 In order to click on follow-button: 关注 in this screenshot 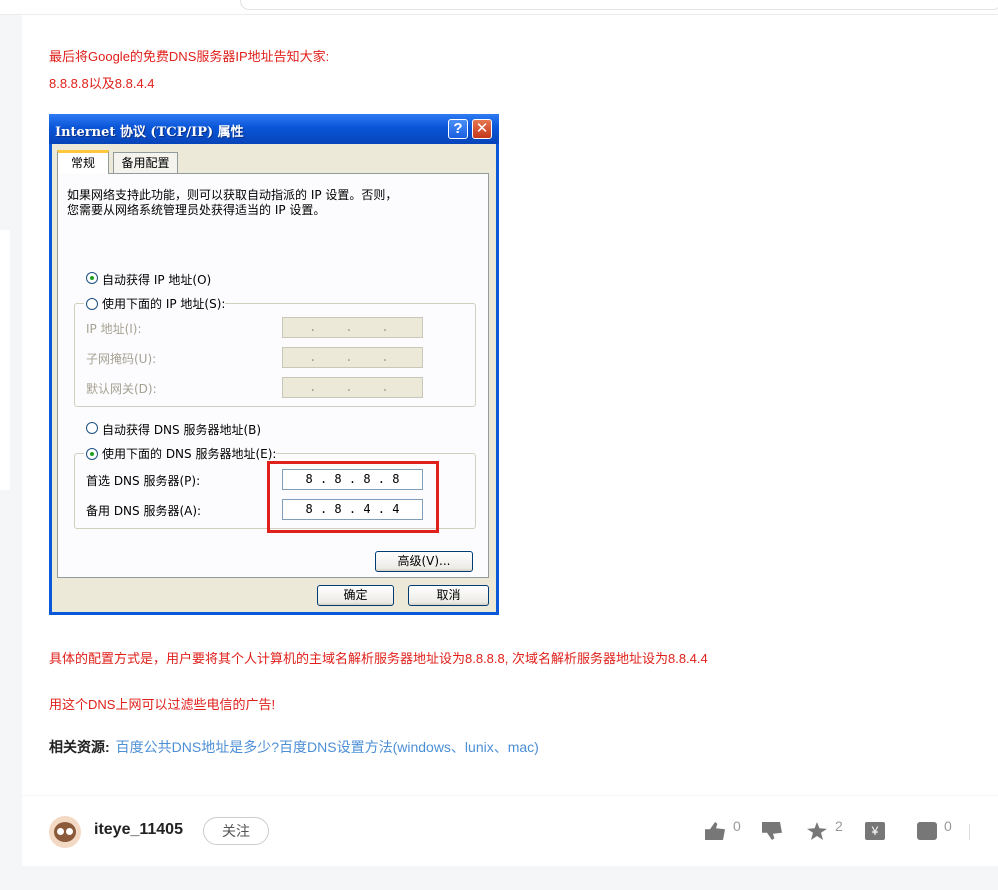, I will do `click(236, 831)`.